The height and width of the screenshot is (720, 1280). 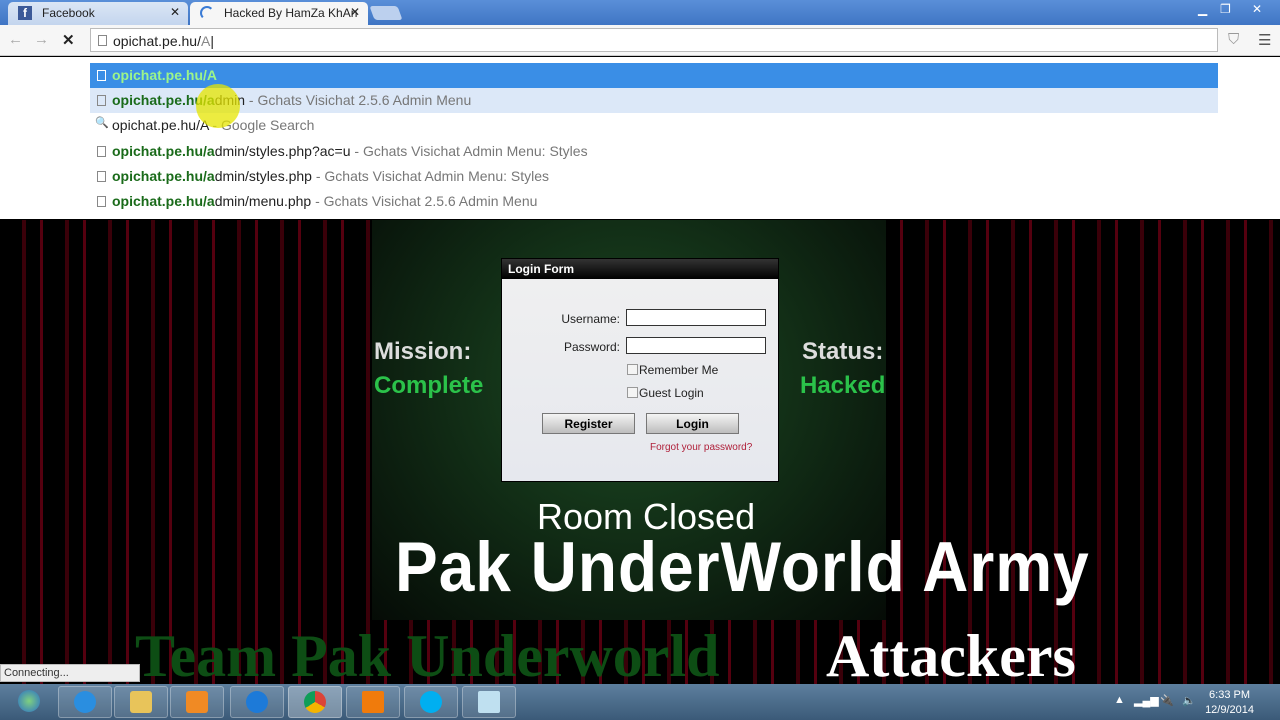 I want to click on folder-icon, so click(x=141, y=702).